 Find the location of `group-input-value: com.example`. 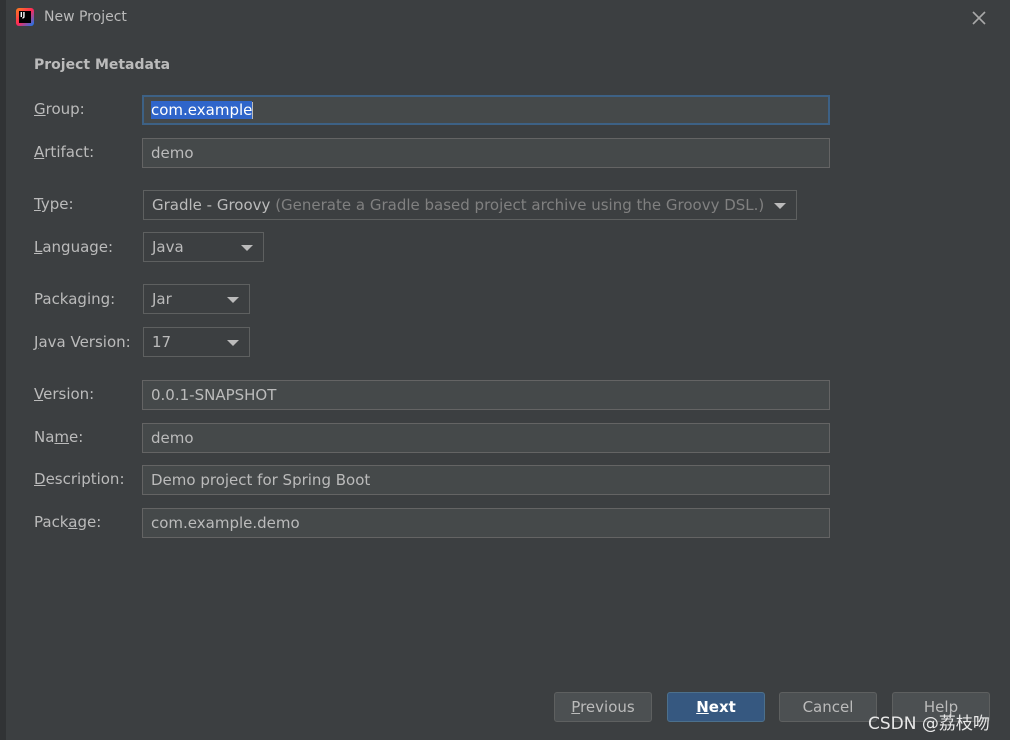

group-input-value: com.example is located at coordinates (202, 110).